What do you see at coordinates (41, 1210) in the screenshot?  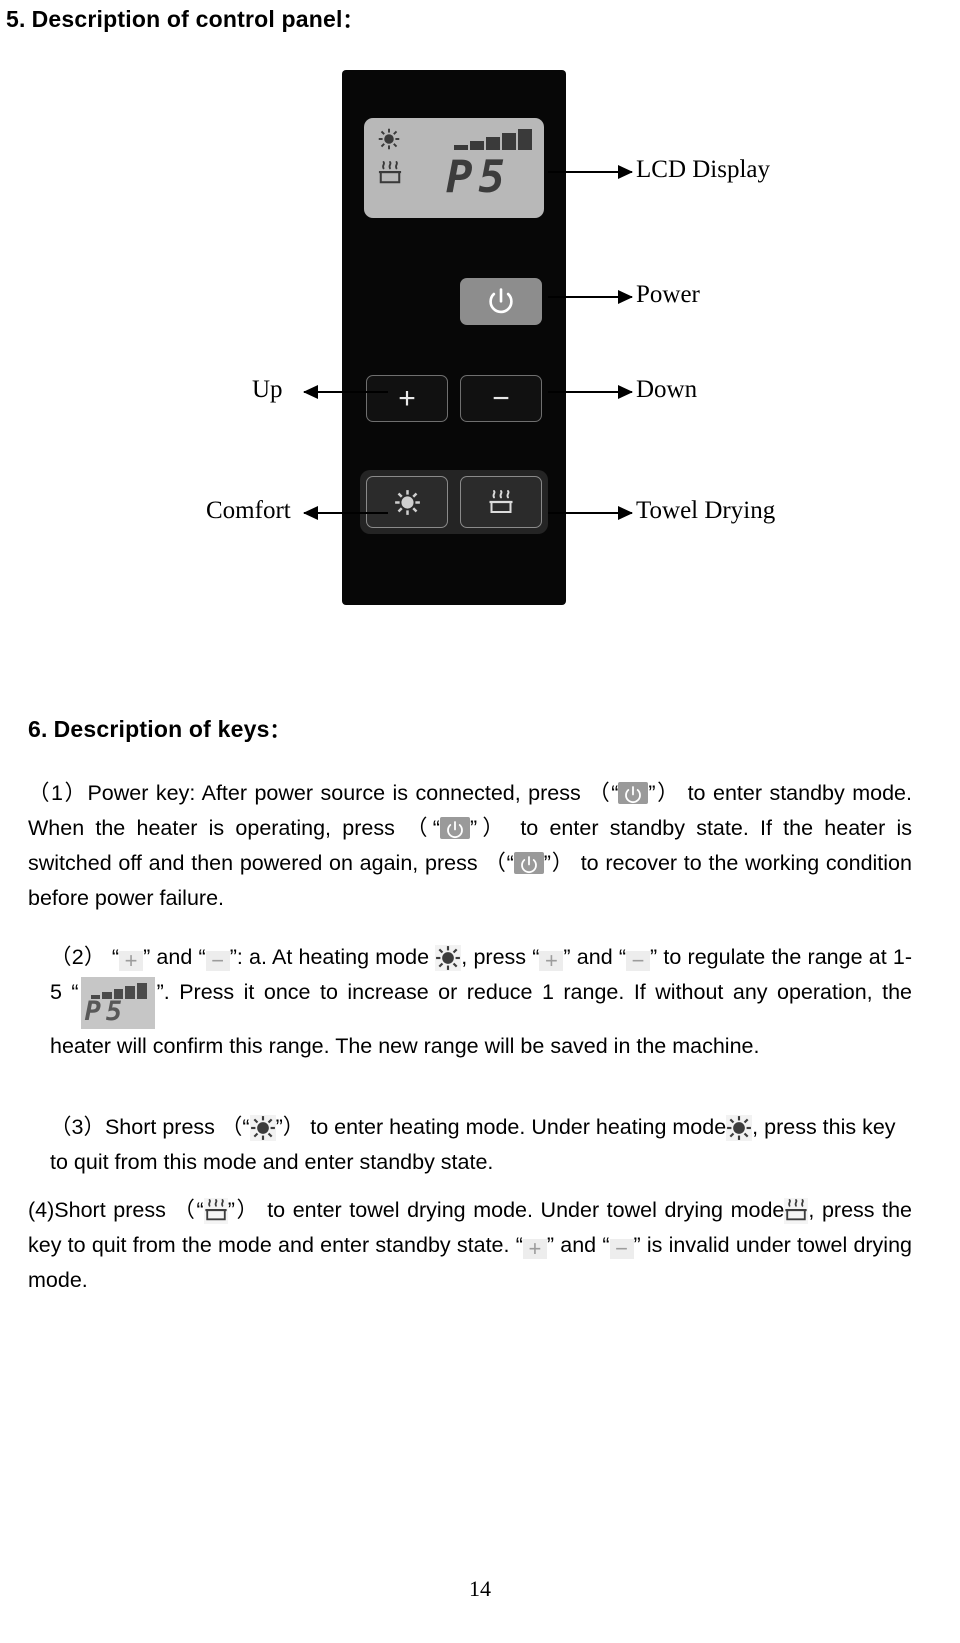 I see `item-marker: (4)` at bounding box center [41, 1210].